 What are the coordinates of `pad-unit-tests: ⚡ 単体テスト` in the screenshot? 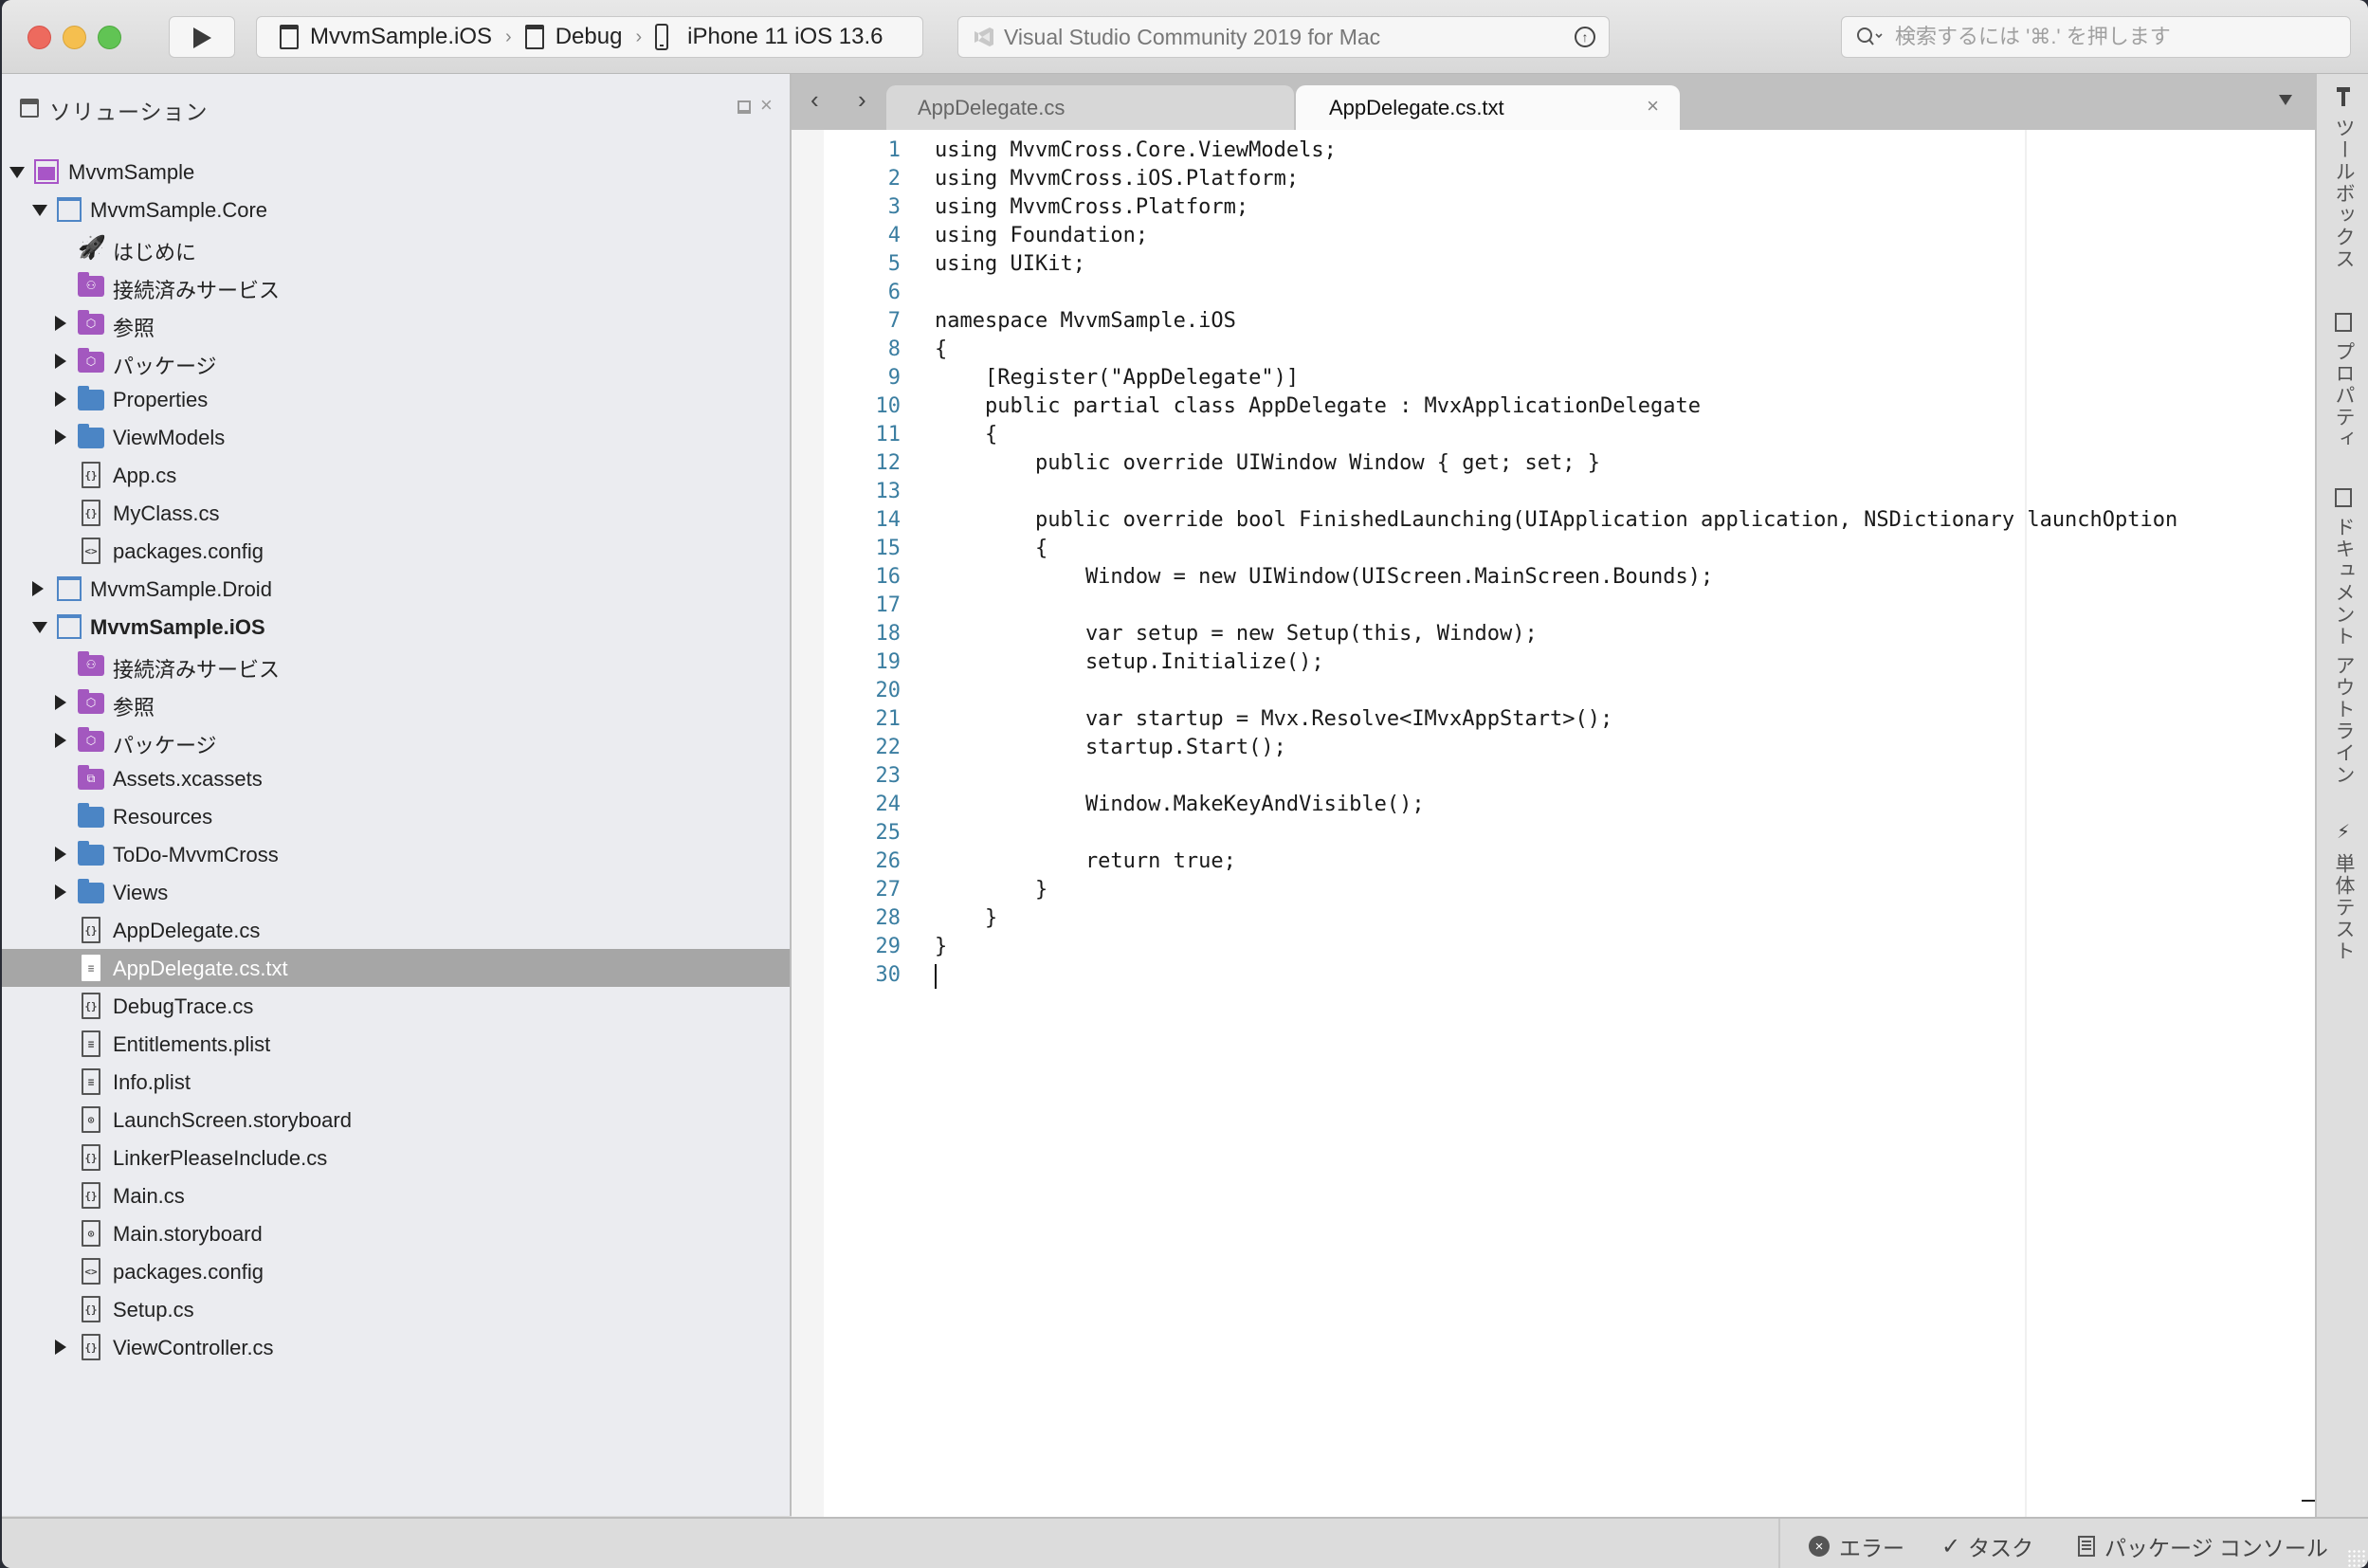 It's located at (2342, 891).